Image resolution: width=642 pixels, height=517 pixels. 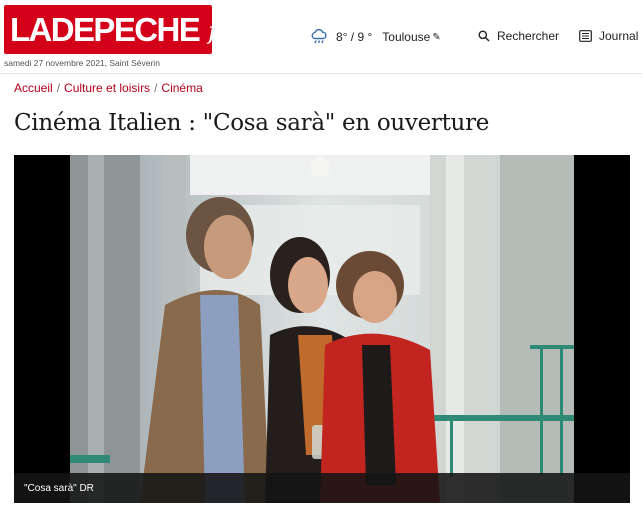 I want to click on breadcrumb: Accueil / Culture et loisirs / Cinéma, so click(x=108, y=88).